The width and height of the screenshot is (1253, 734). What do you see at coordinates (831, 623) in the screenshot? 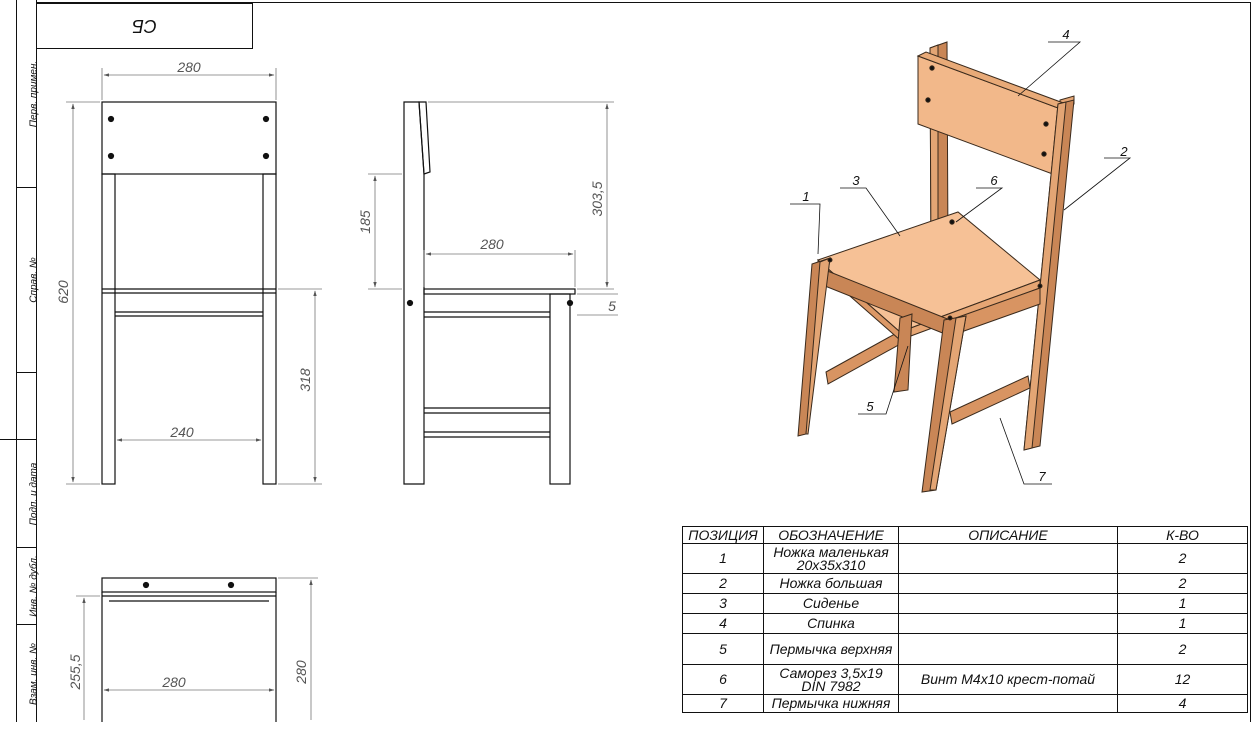
I see `cell-name: Спинка` at bounding box center [831, 623].